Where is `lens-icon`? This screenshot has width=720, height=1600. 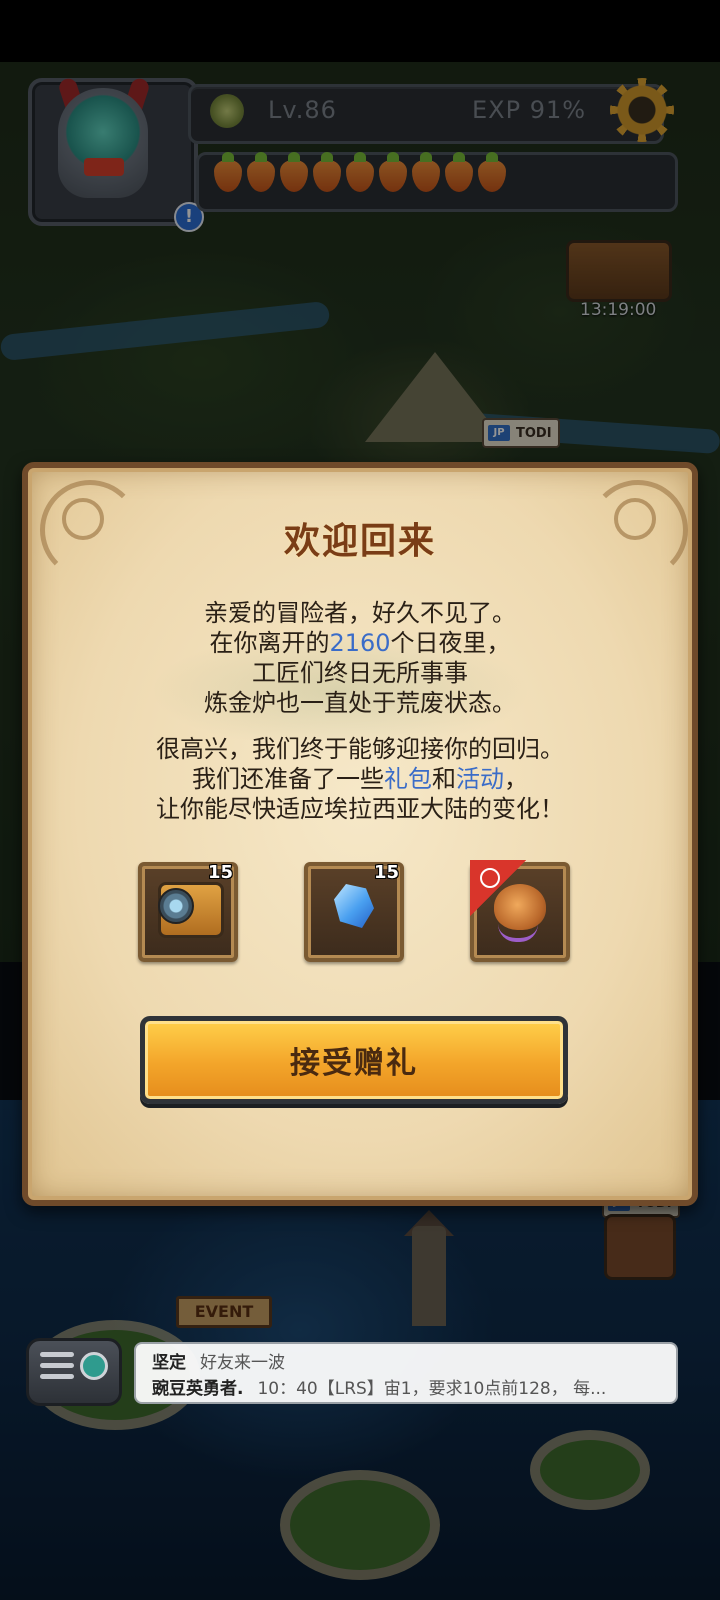 lens-icon is located at coordinates (176, 906).